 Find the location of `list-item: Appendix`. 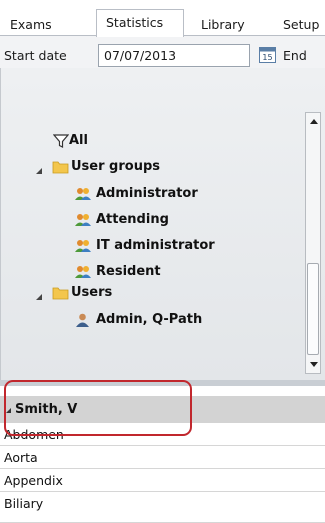

list-item: Appendix is located at coordinates (162, 480).